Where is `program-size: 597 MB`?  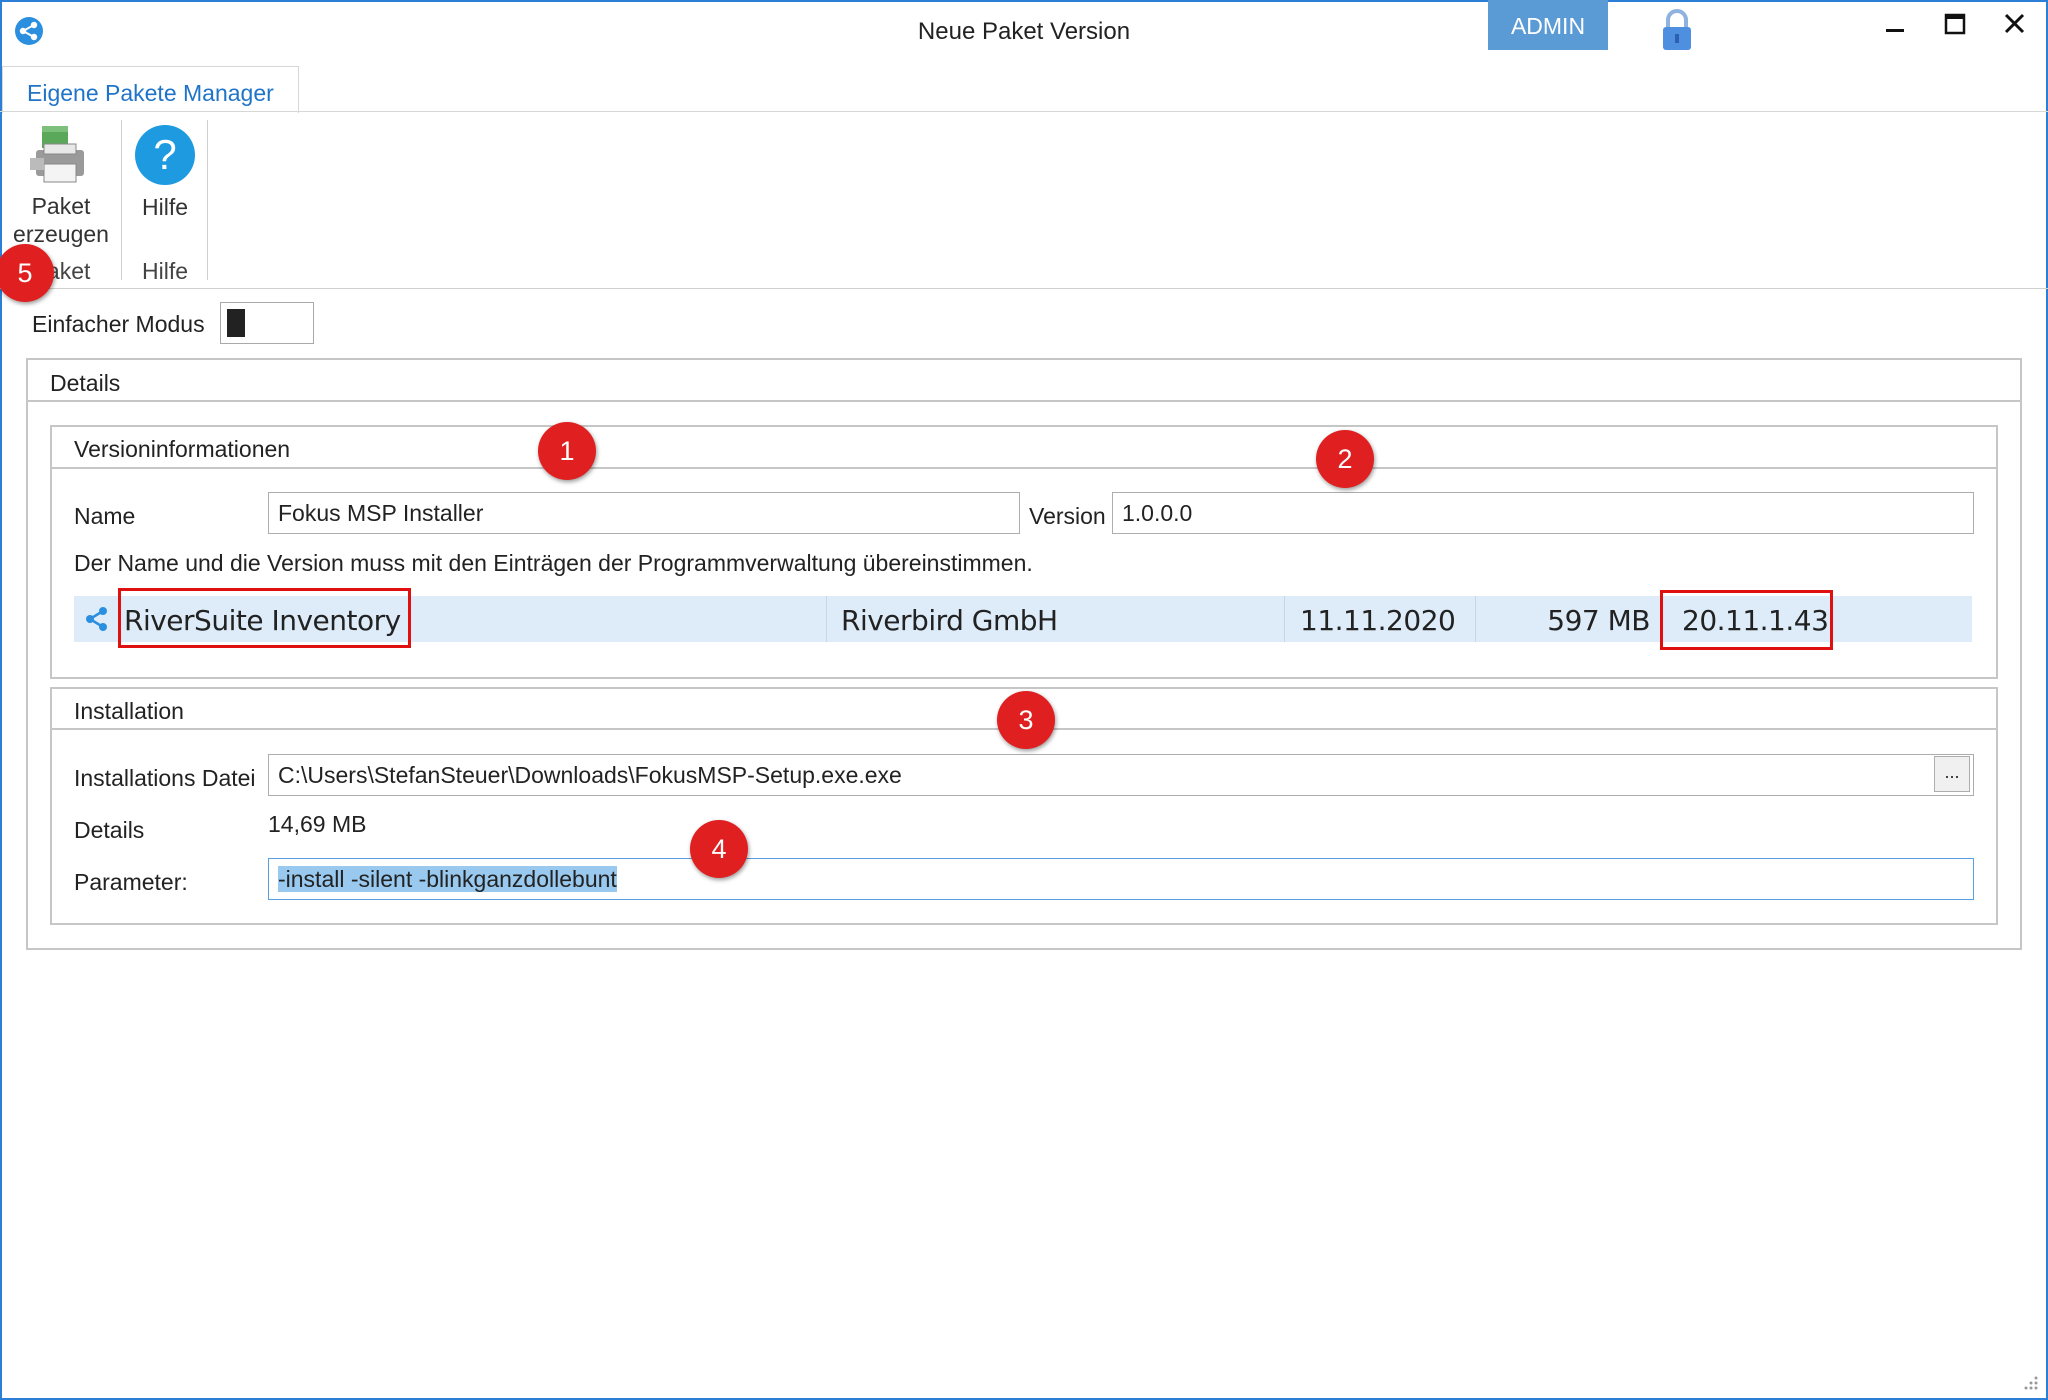
program-size: 597 MB is located at coordinates (1598, 620).